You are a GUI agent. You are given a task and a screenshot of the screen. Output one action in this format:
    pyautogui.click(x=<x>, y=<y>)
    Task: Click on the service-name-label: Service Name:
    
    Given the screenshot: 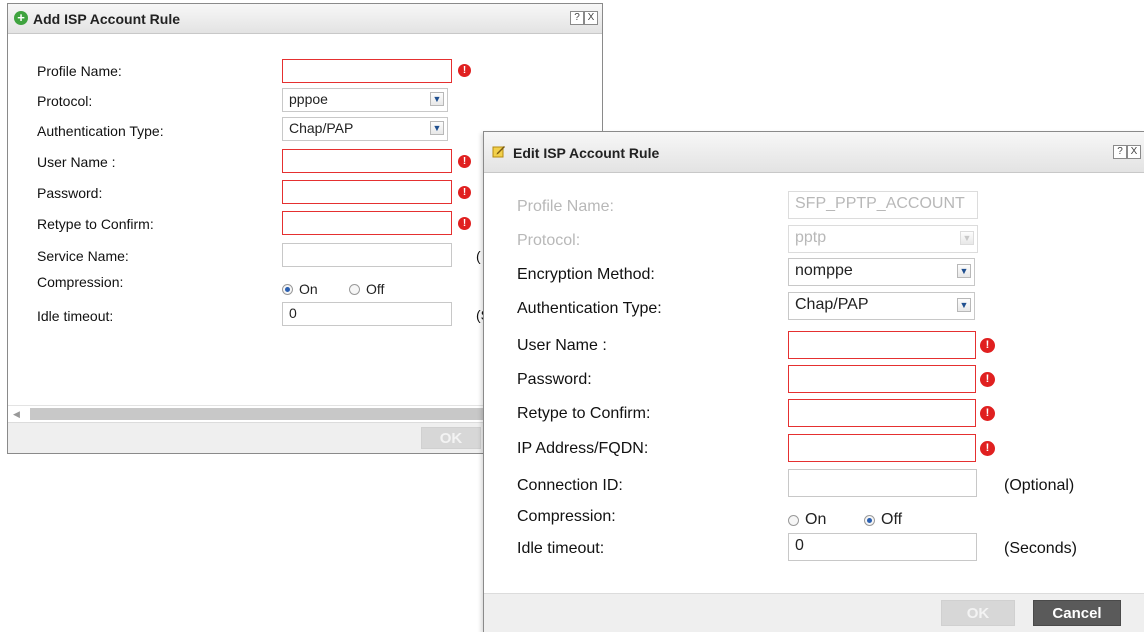 What is the action you would take?
    pyautogui.click(x=83, y=256)
    